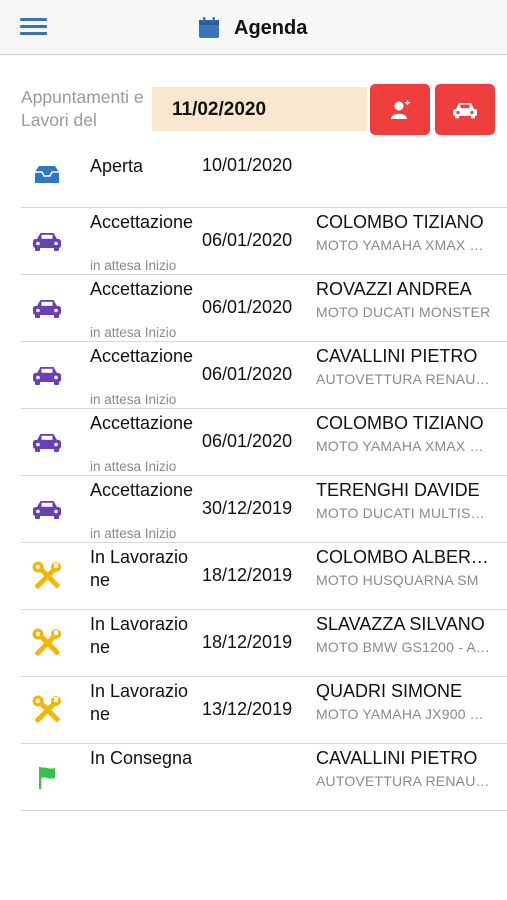 This screenshot has width=507, height=900. What do you see at coordinates (403, 513) in the screenshot?
I see `vehicle-label: MOTO DUCATI MULTISTRADA` at bounding box center [403, 513].